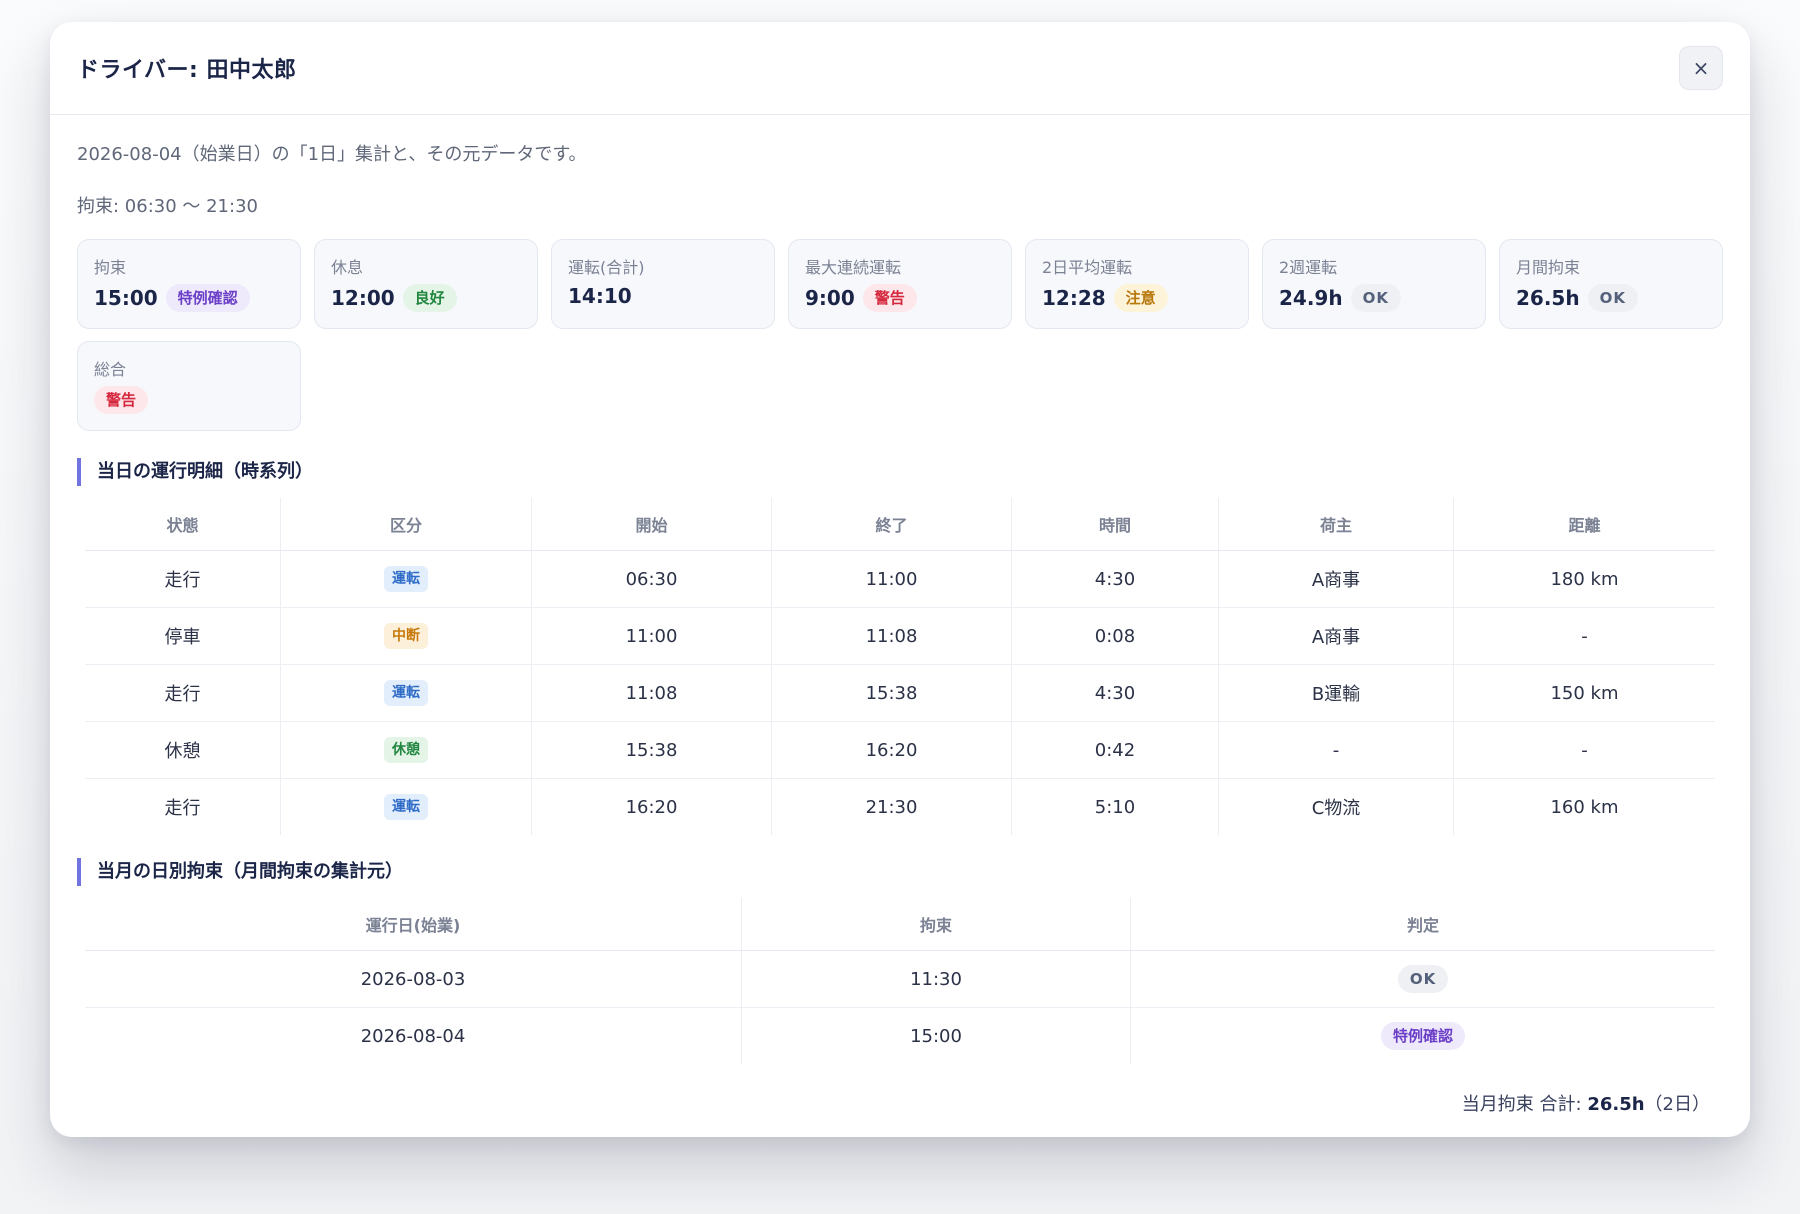 The height and width of the screenshot is (1214, 1800). Describe the element at coordinates (651, 636) in the screenshot. I see `cell-start: 11:00` at that location.